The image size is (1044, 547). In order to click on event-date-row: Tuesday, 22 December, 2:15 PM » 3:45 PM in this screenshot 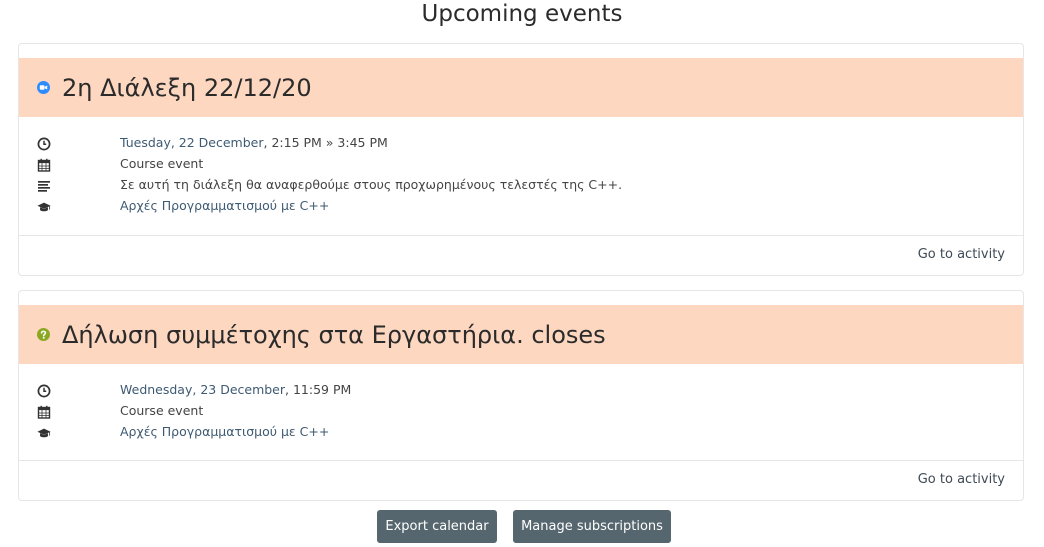, I will do `click(521, 143)`.